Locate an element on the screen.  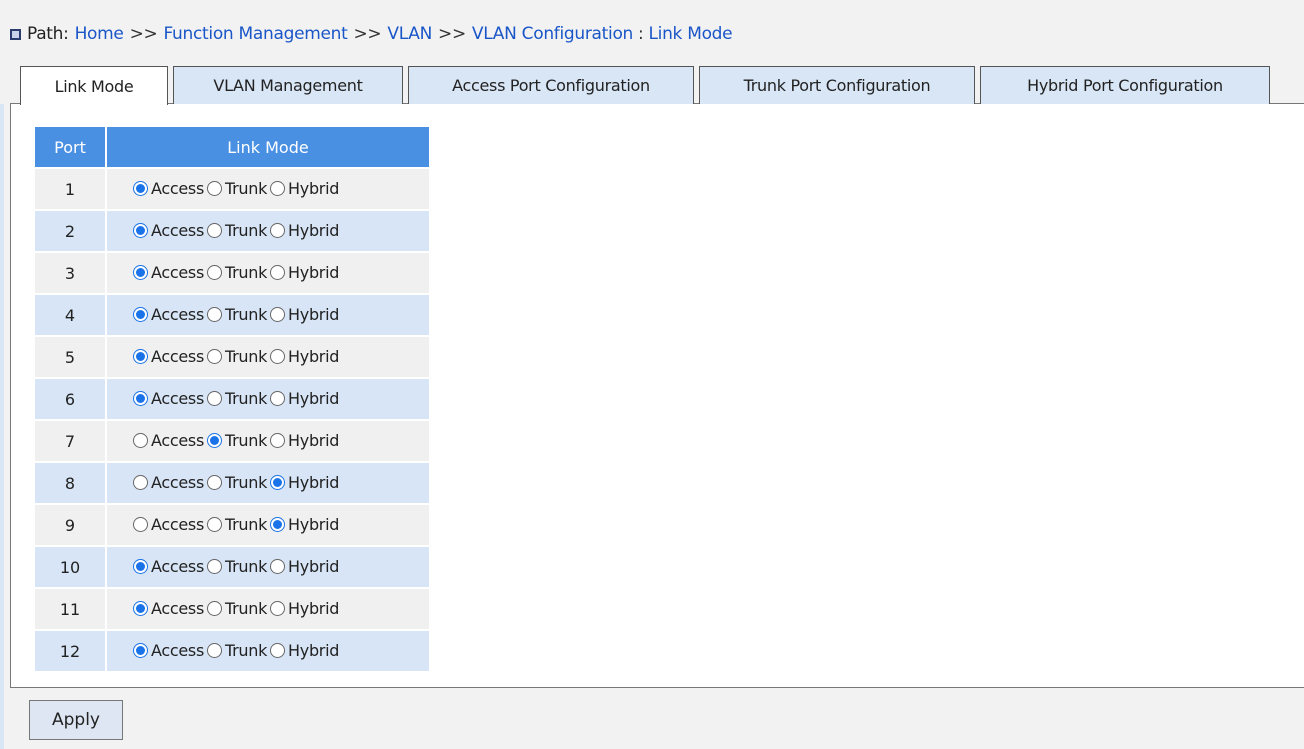
table-row: 2 Access Trunk Hybrid is located at coordinates (232, 231).